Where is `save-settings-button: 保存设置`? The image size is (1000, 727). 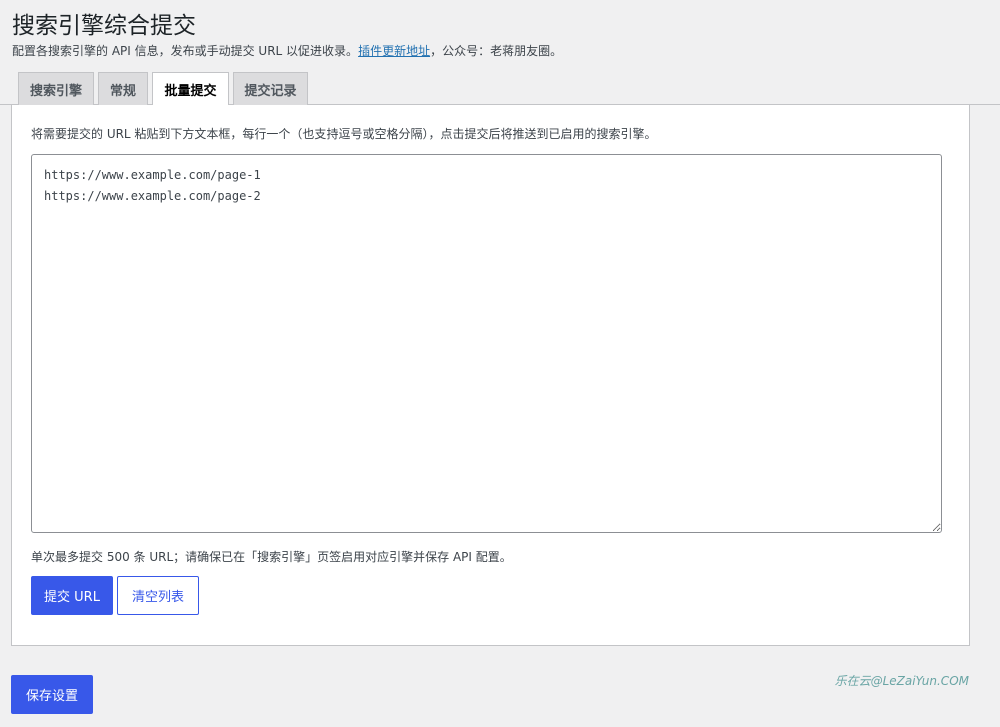 save-settings-button: 保存设置 is located at coordinates (52, 694).